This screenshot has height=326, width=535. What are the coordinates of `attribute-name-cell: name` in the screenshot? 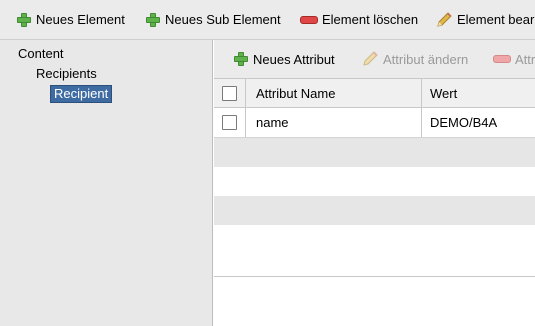 It's located at (334, 122).